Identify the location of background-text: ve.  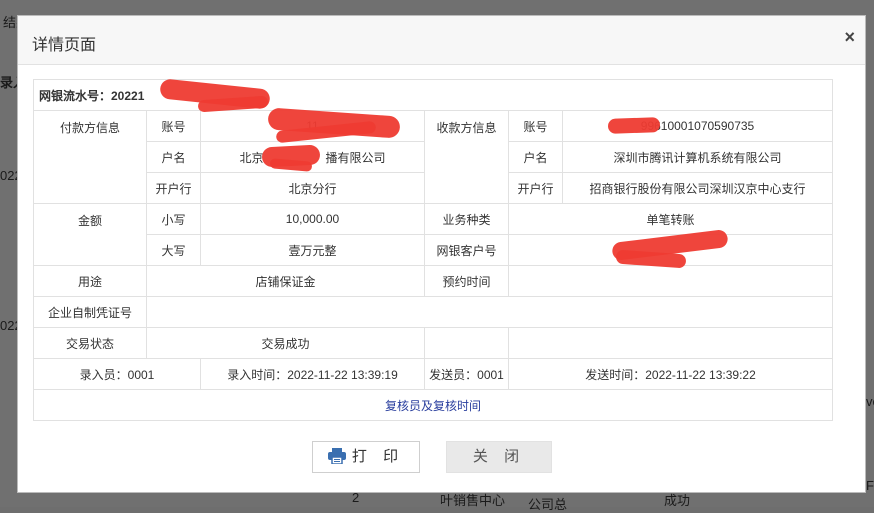
(870, 401).